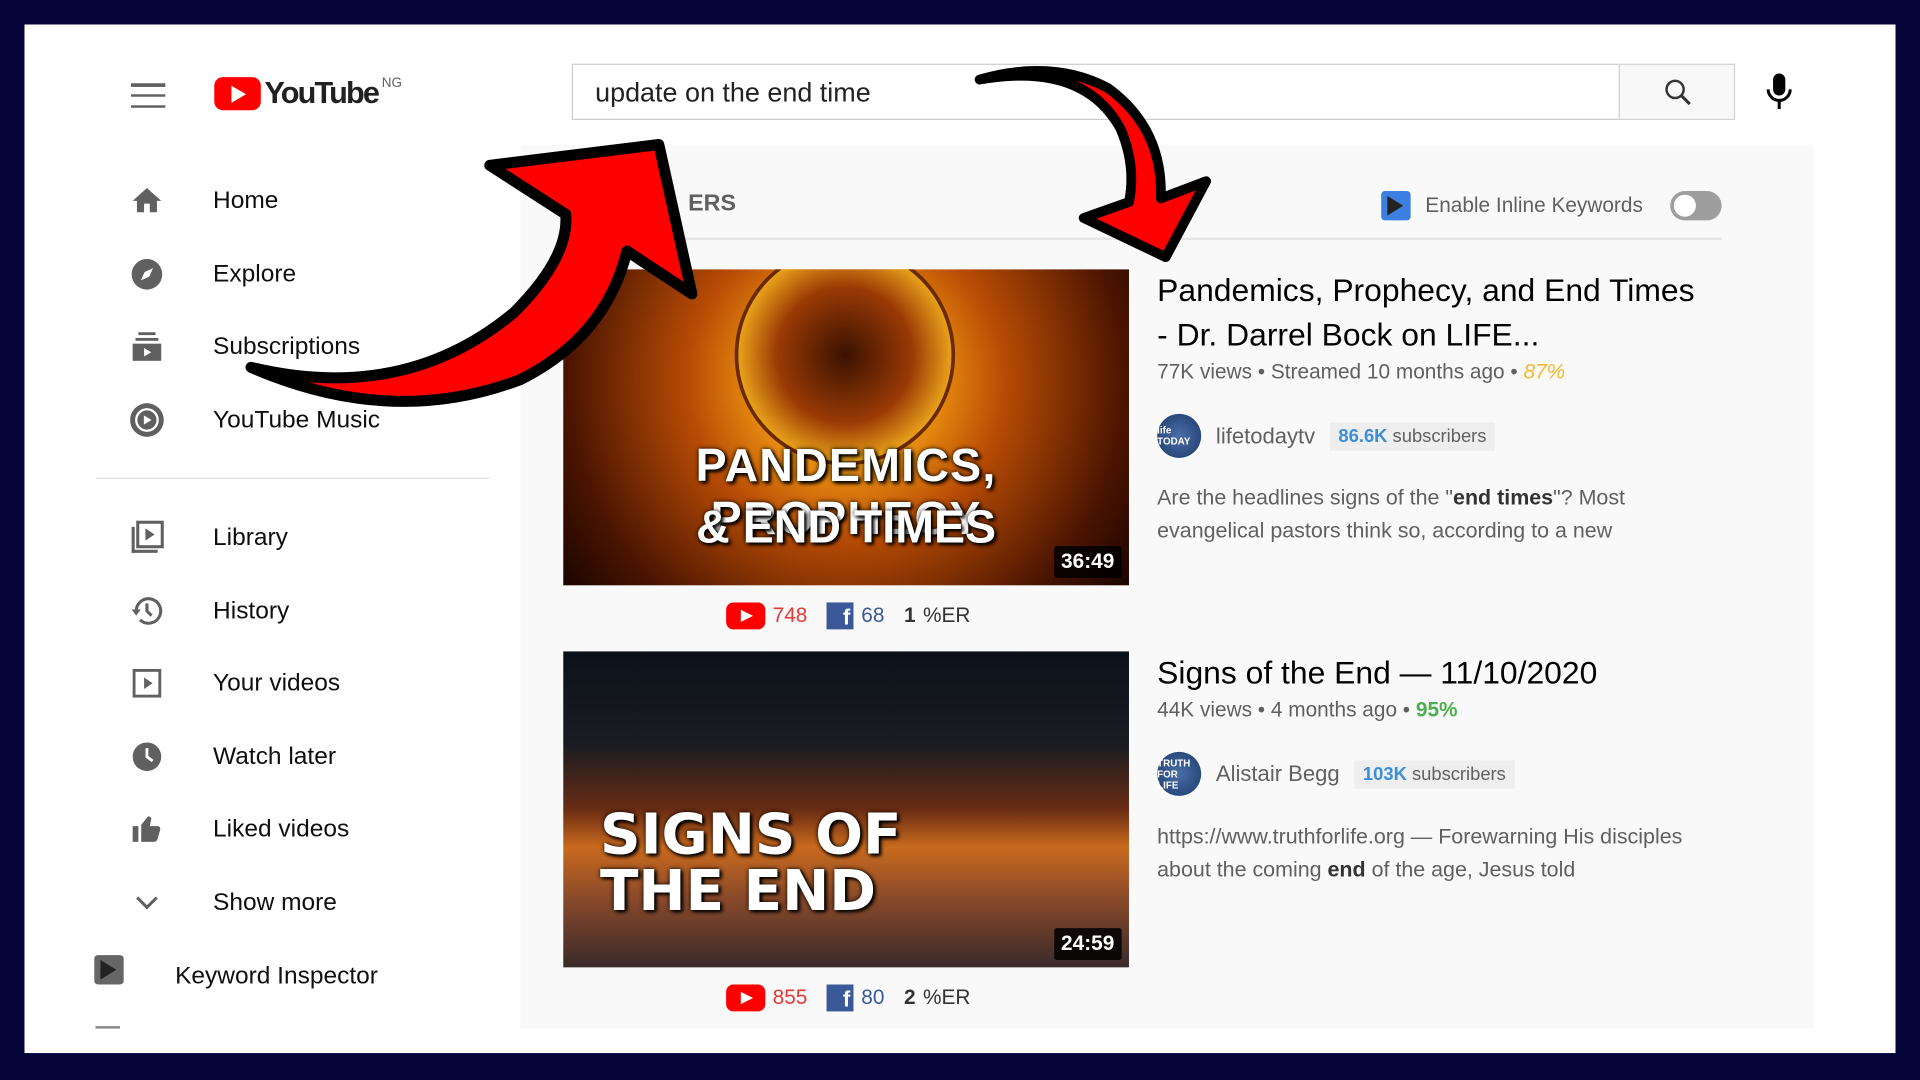 The width and height of the screenshot is (1920, 1080). What do you see at coordinates (1779, 91) in the screenshot?
I see `mic-icon` at bounding box center [1779, 91].